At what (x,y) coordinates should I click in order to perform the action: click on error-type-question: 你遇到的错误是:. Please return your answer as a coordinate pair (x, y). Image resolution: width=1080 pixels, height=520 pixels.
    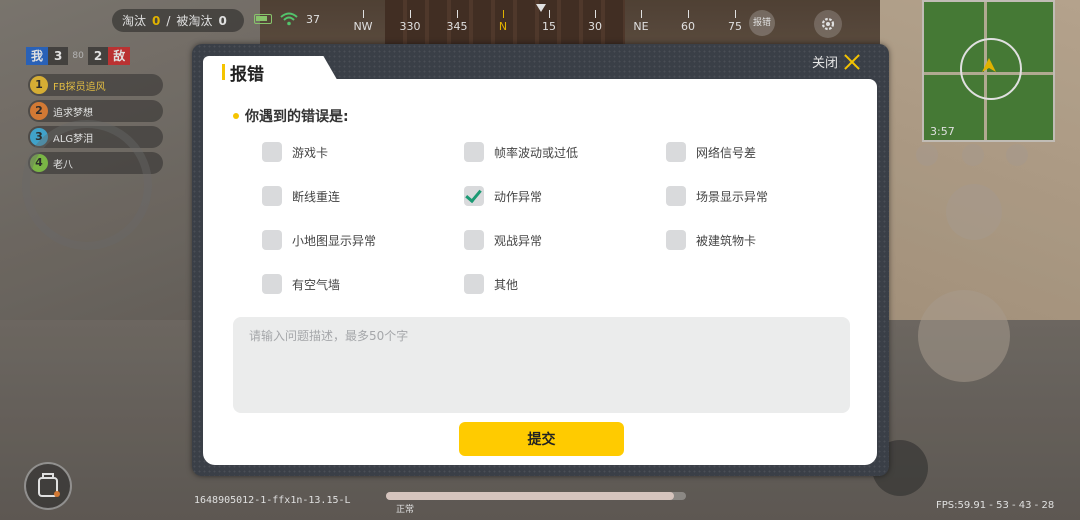
    Looking at the image, I should click on (291, 116).